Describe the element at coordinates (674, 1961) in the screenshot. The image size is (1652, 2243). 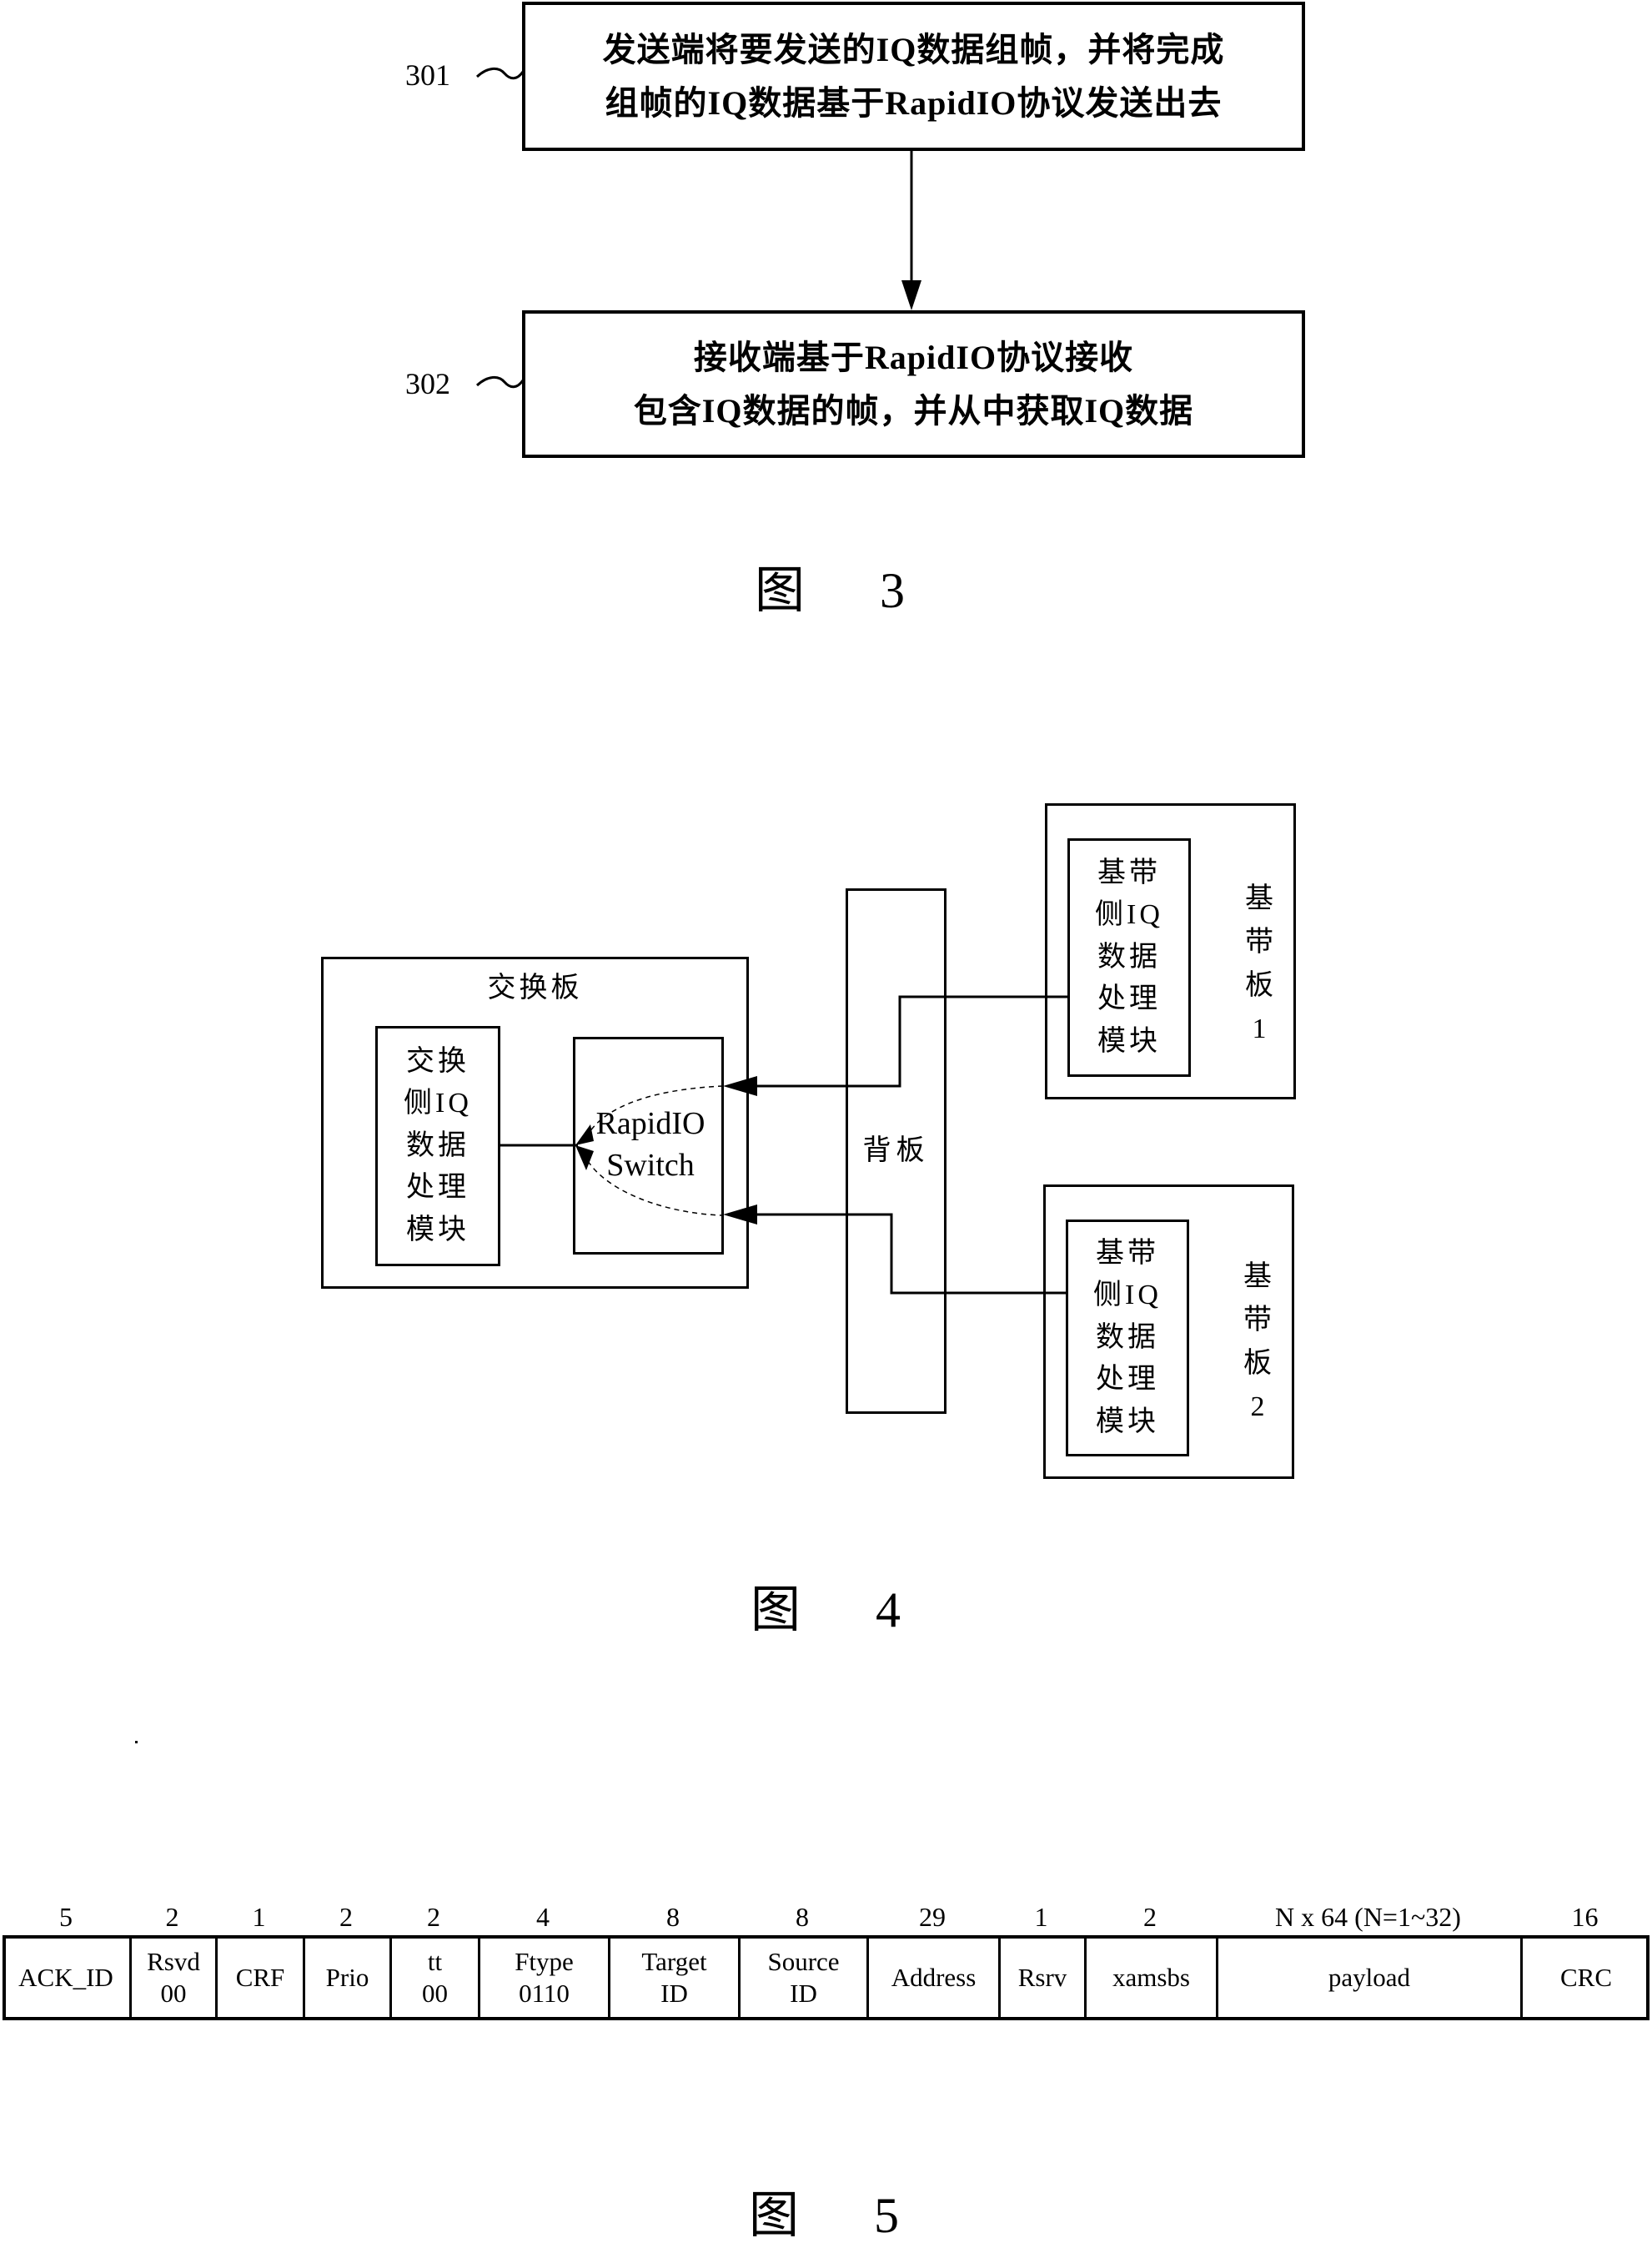
I see `field-name-line: Target` at that location.